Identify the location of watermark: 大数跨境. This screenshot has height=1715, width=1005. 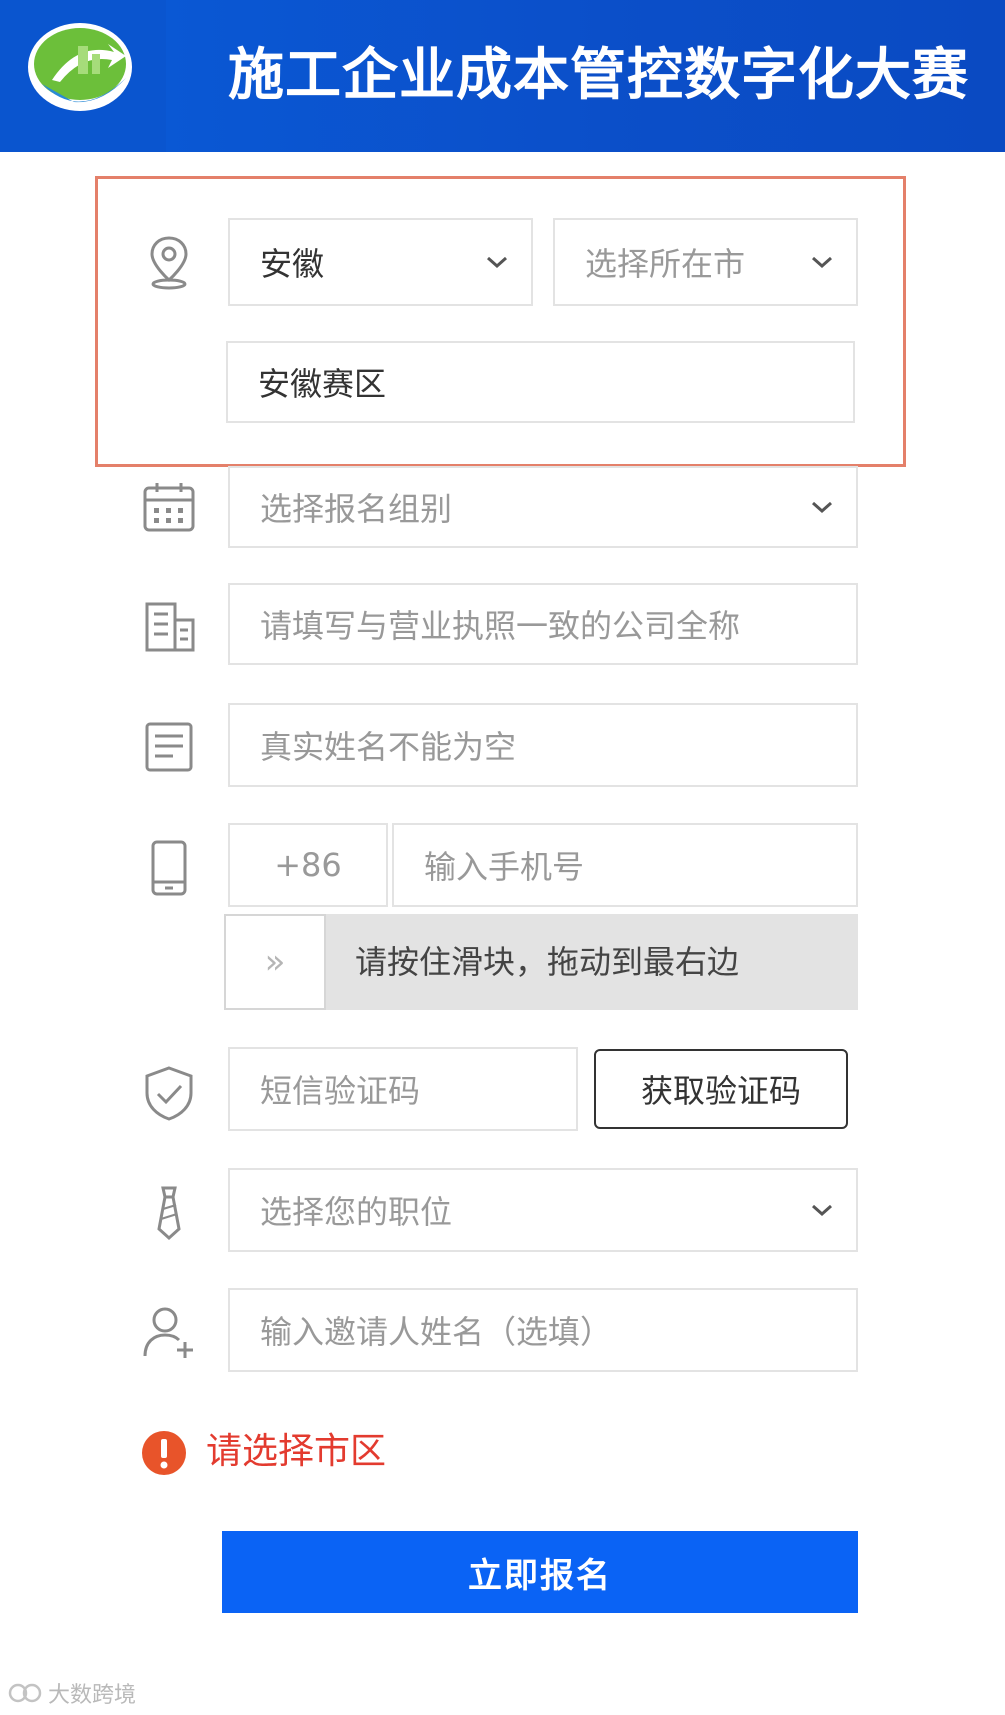
(72, 1693).